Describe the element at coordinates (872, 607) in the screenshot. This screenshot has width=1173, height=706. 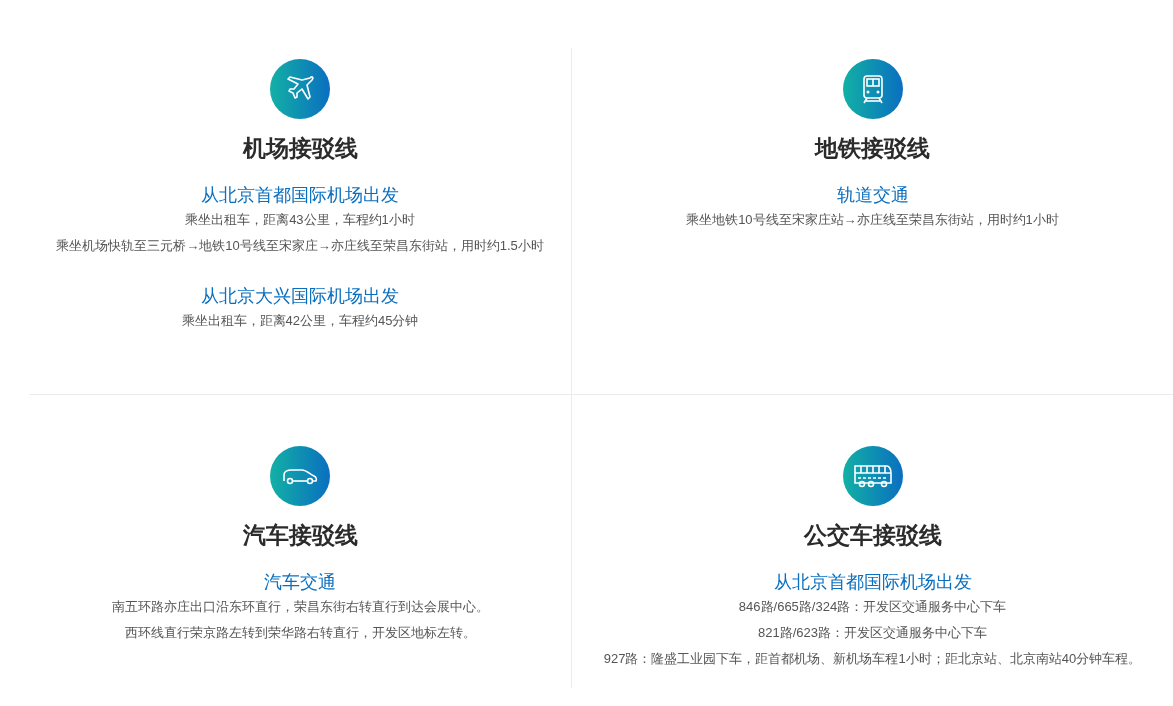
I see `route-description: 846路/665路/324路：开发区交通服务中心下车` at that location.